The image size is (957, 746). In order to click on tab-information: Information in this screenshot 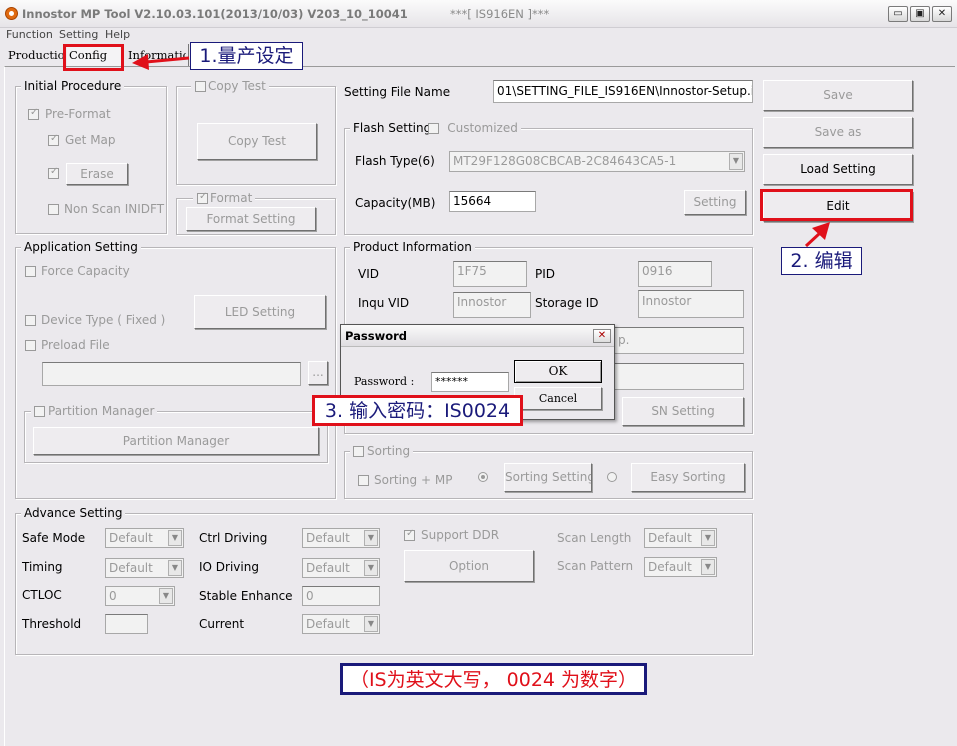, I will do `click(156, 55)`.